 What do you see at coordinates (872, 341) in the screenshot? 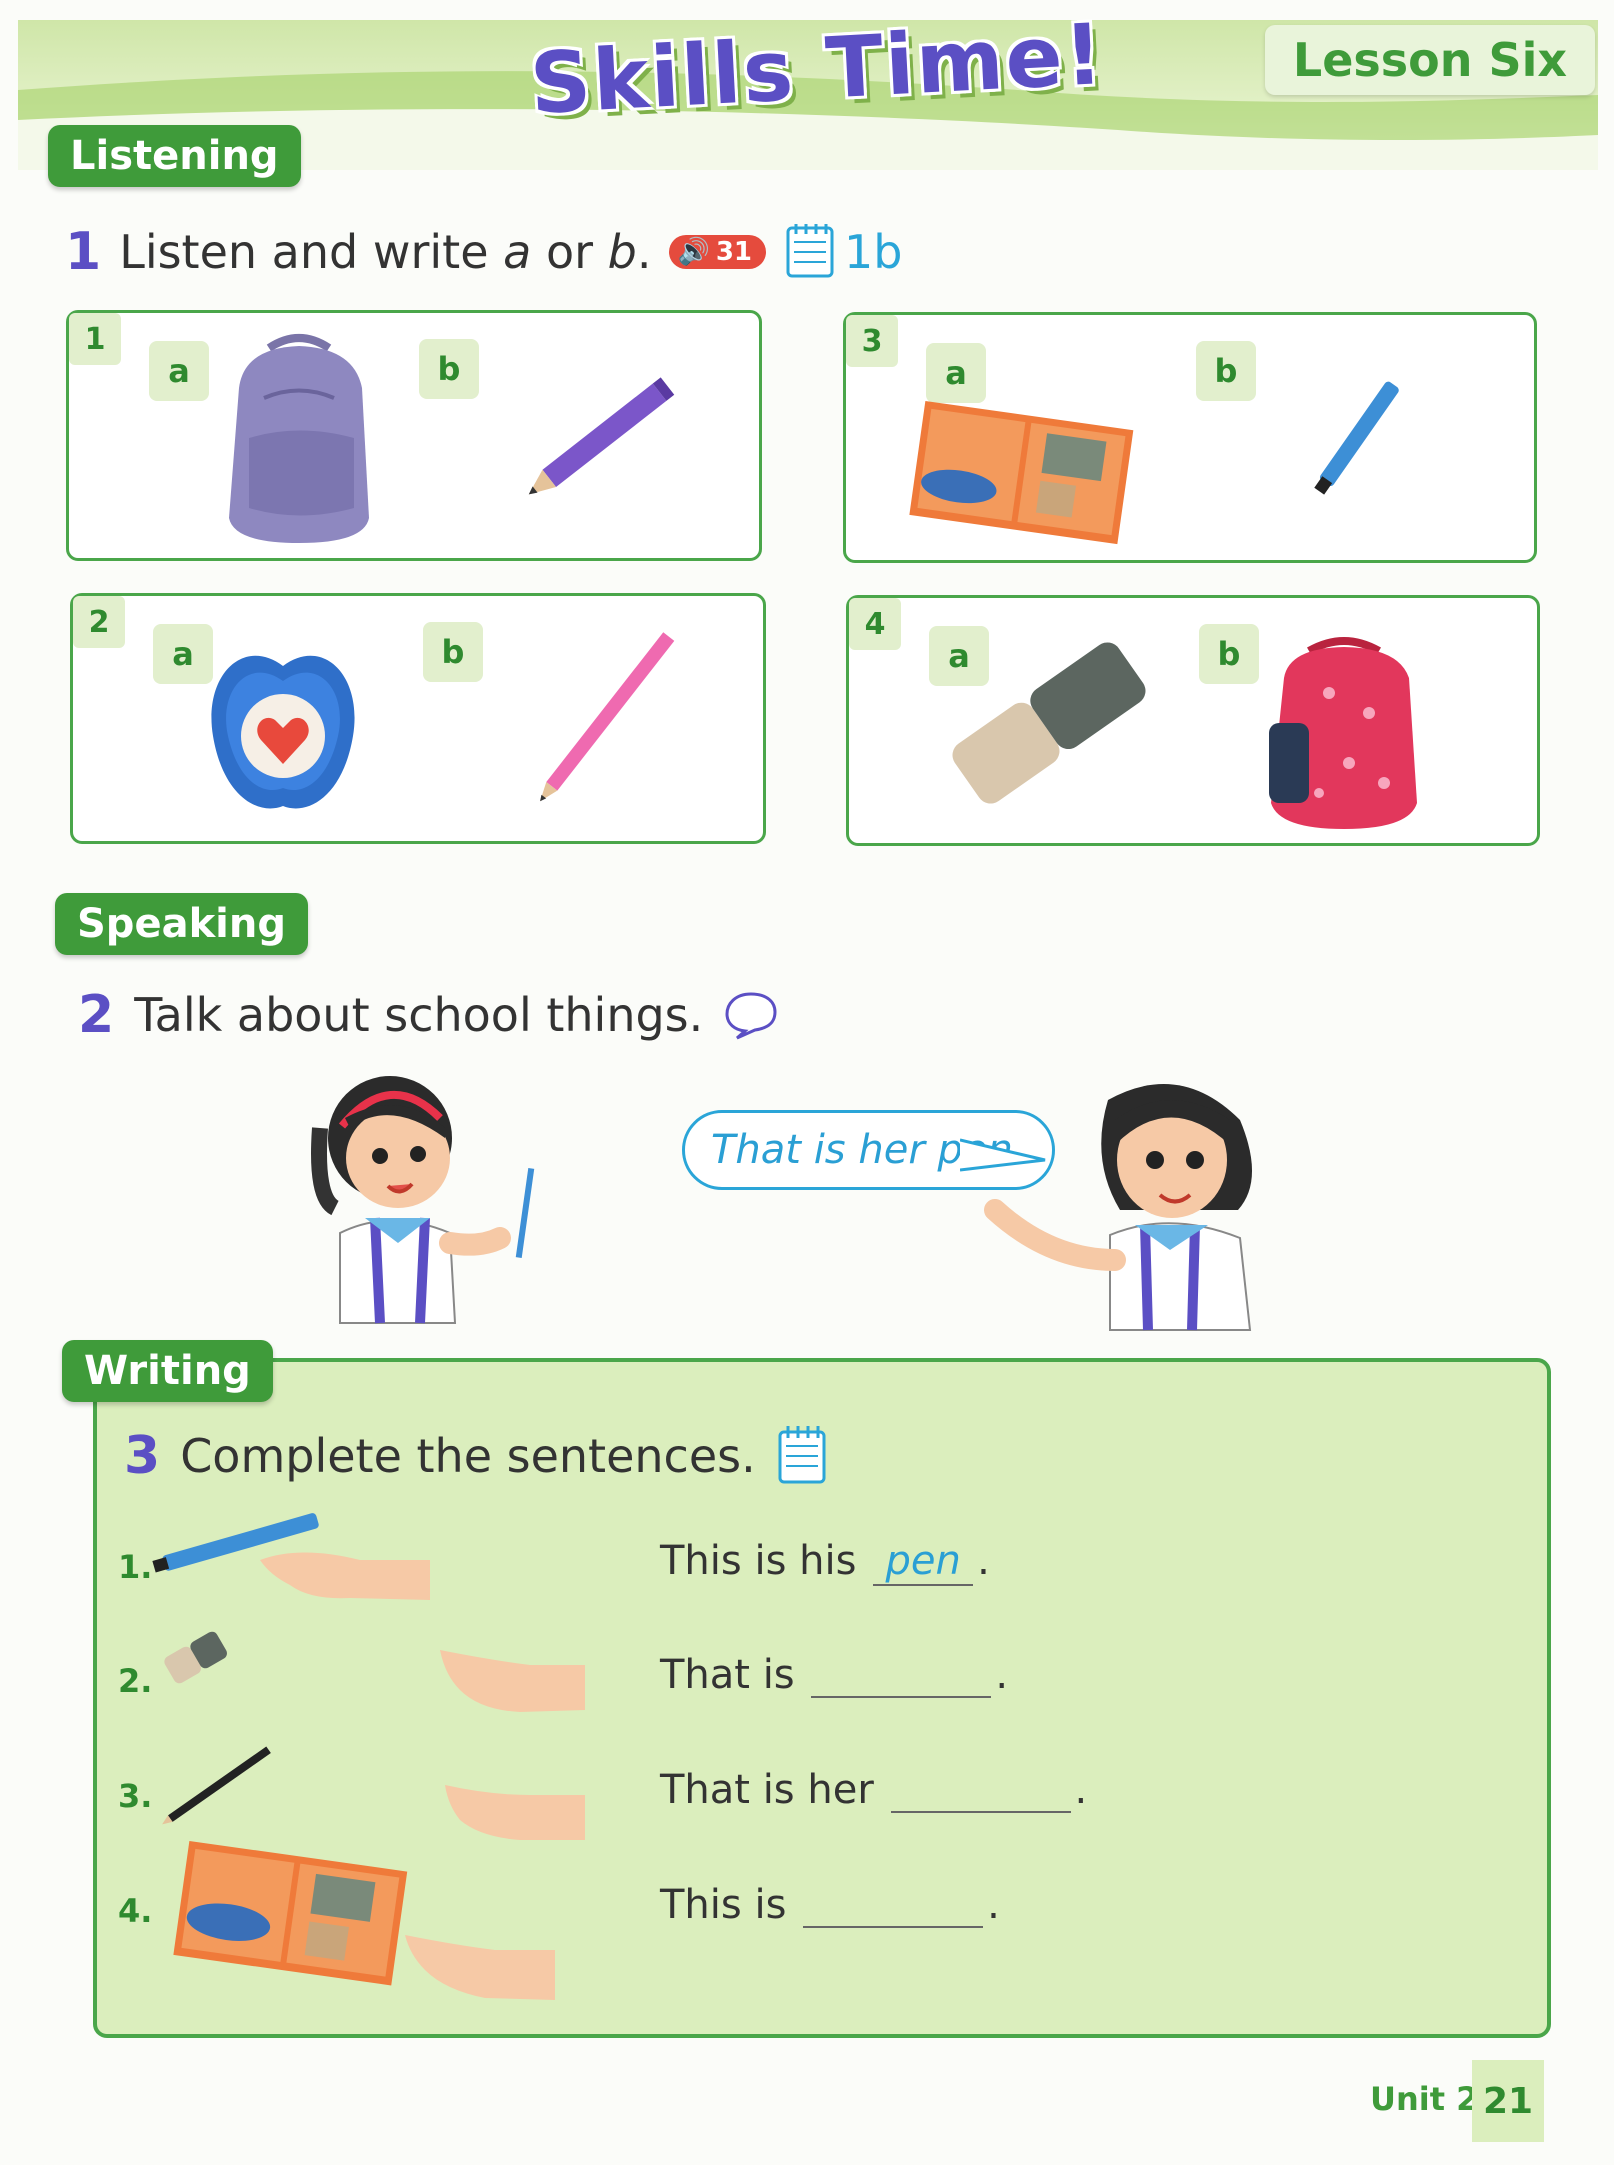
I see `item-number: 3` at bounding box center [872, 341].